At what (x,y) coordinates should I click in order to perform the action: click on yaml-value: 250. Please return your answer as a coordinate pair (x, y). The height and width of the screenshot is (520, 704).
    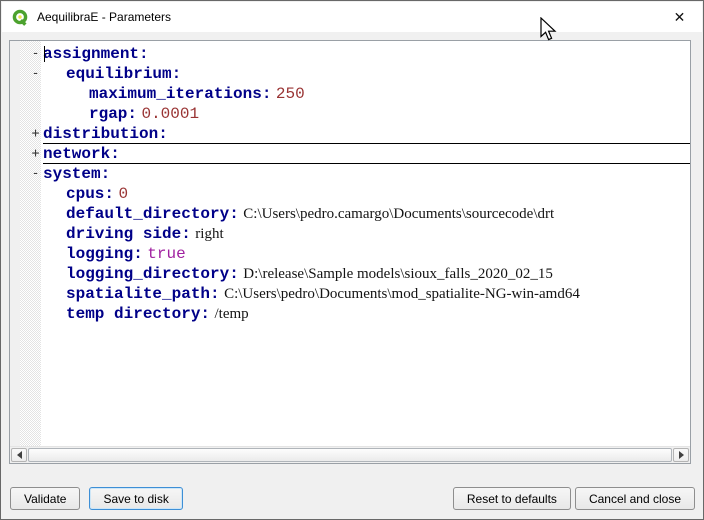
    Looking at the image, I should click on (290, 94).